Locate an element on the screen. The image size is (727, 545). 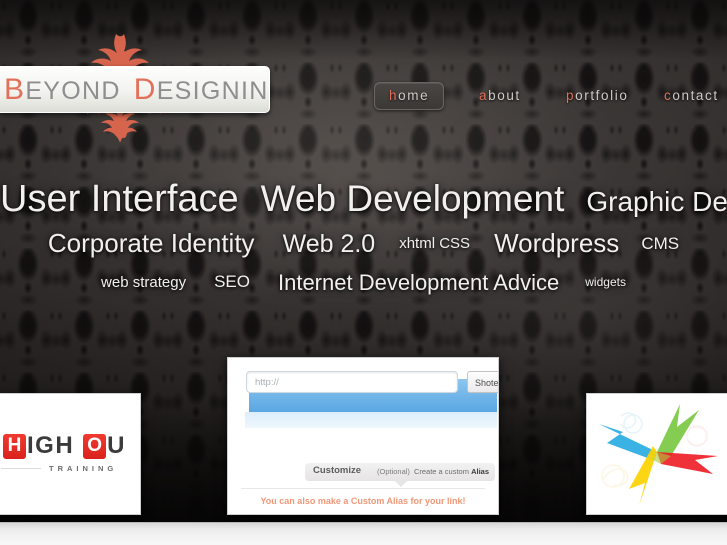
site-logo-text: BEYOND DESIGNING is located at coordinates (134, 89).